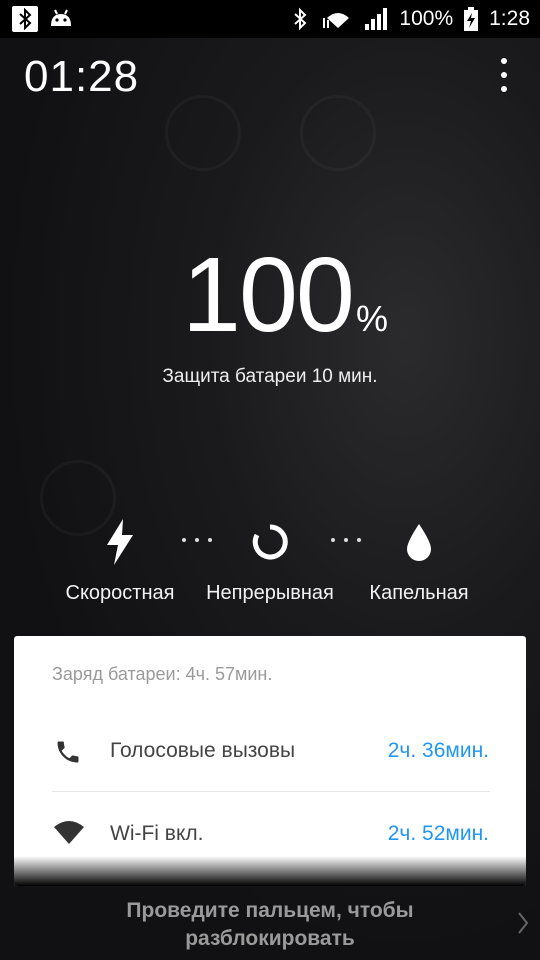  What do you see at coordinates (157, 833) in the screenshot?
I see `row-label: Wi-Fi вкл.` at bounding box center [157, 833].